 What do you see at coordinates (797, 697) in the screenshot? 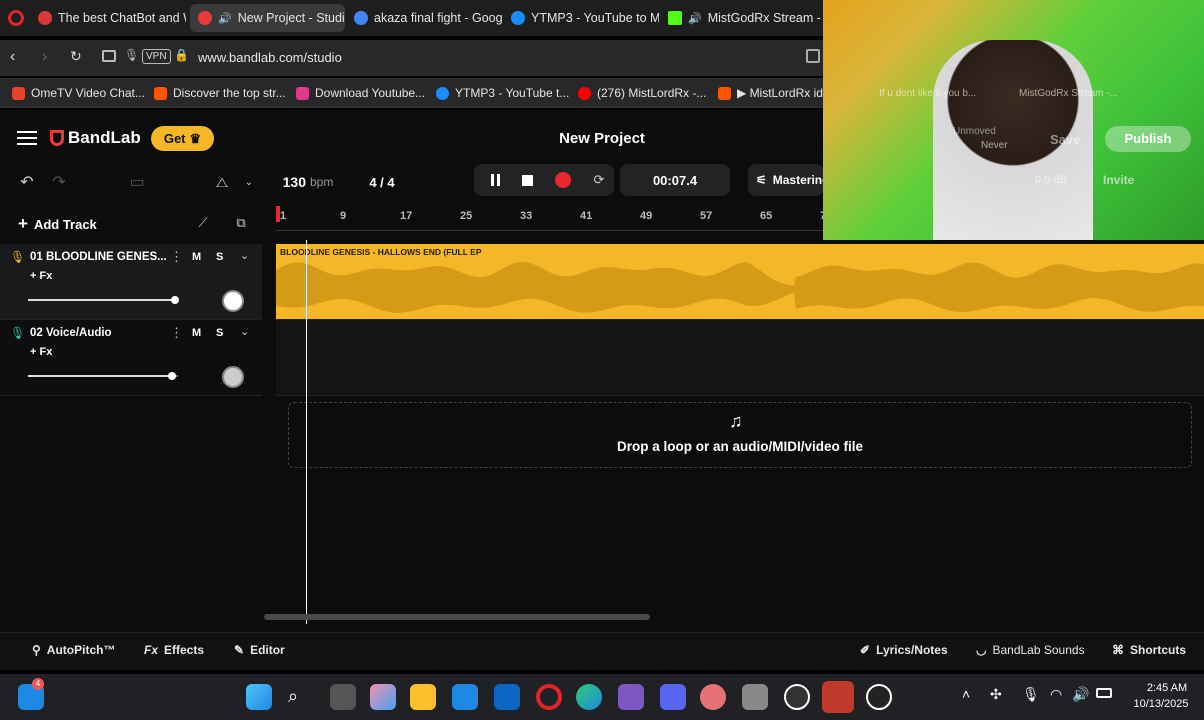
I see `obs-icon` at bounding box center [797, 697].